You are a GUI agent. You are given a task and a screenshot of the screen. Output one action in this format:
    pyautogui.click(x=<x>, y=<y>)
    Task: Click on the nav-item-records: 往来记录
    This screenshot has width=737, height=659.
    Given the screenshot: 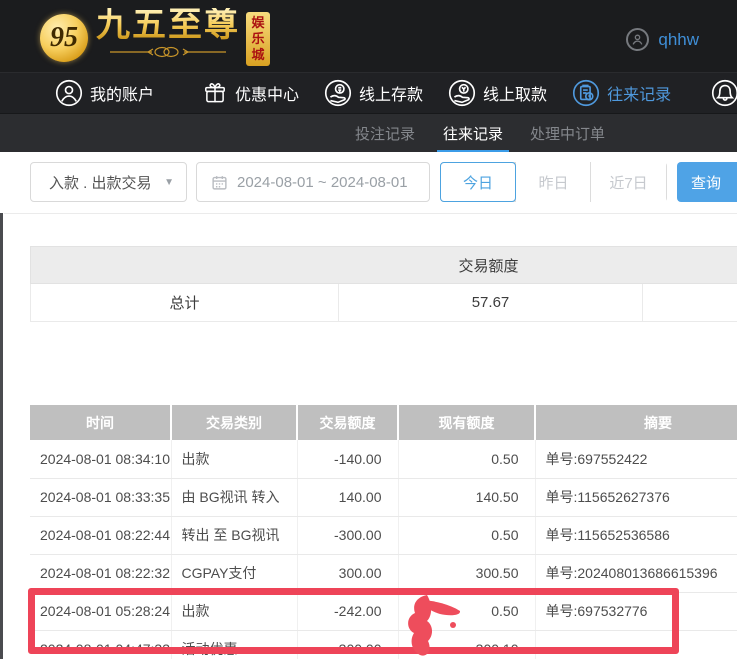 What is the action you would take?
    pyautogui.click(x=621, y=93)
    